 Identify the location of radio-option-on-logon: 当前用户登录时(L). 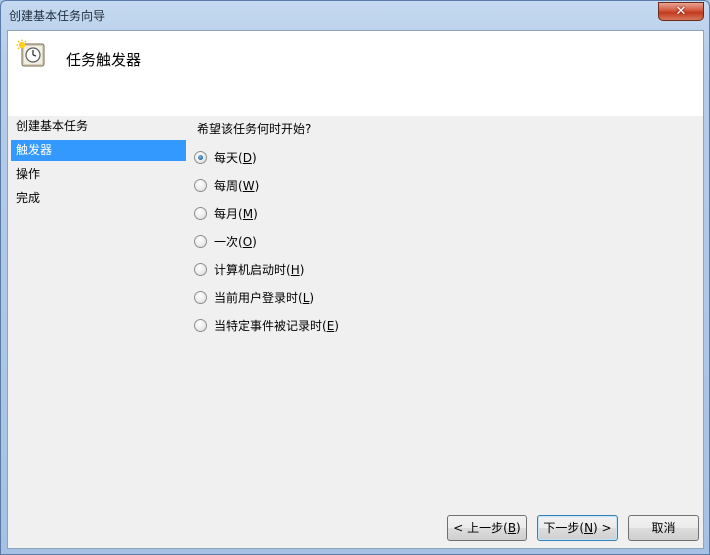
(254, 297).